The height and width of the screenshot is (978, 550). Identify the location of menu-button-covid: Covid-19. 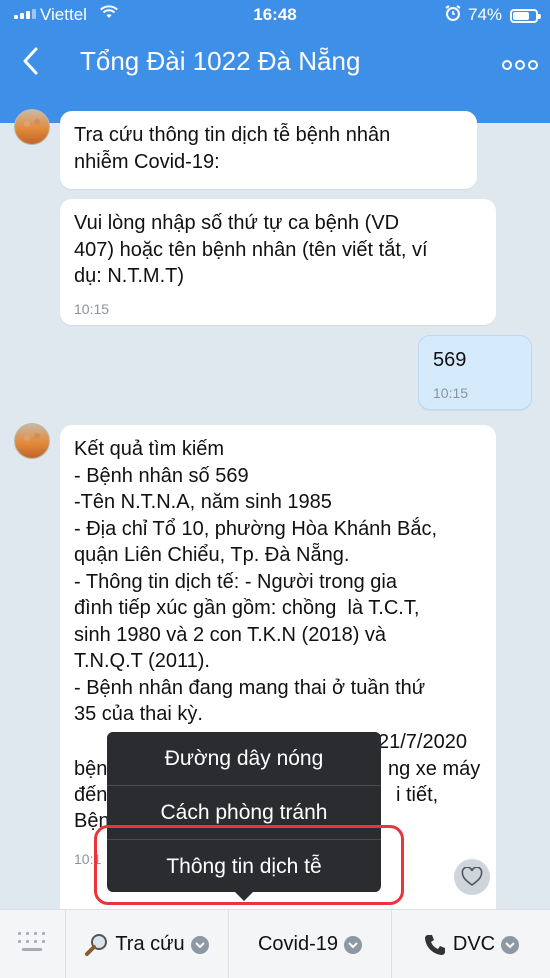
(310, 944).